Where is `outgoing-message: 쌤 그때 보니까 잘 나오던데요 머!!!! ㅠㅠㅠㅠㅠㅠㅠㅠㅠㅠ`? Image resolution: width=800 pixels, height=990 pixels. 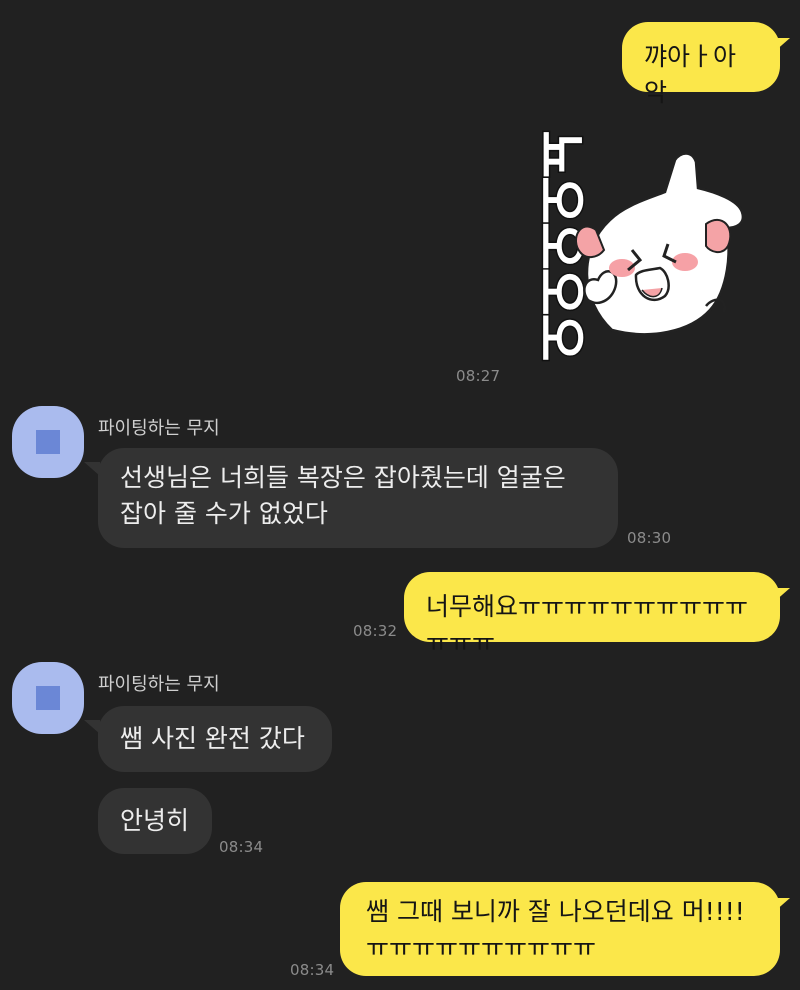 outgoing-message: 쌤 그때 보니까 잘 나오던데요 머!!!! ㅠㅠㅠㅠㅠㅠㅠㅠㅠㅠ is located at coordinates (560, 929).